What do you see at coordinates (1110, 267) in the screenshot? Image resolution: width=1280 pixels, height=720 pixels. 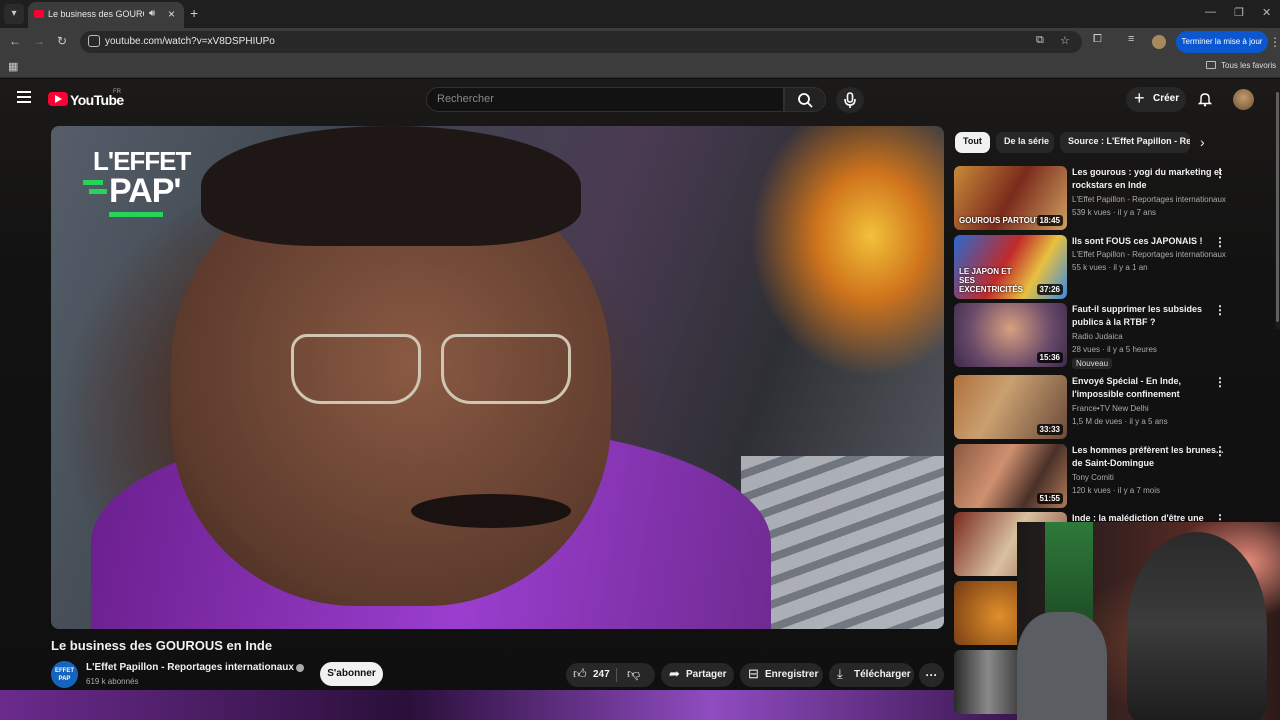 I see `recommendation-meta: 55 k vues · il y a 1 an` at bounding box center [1110, 267].